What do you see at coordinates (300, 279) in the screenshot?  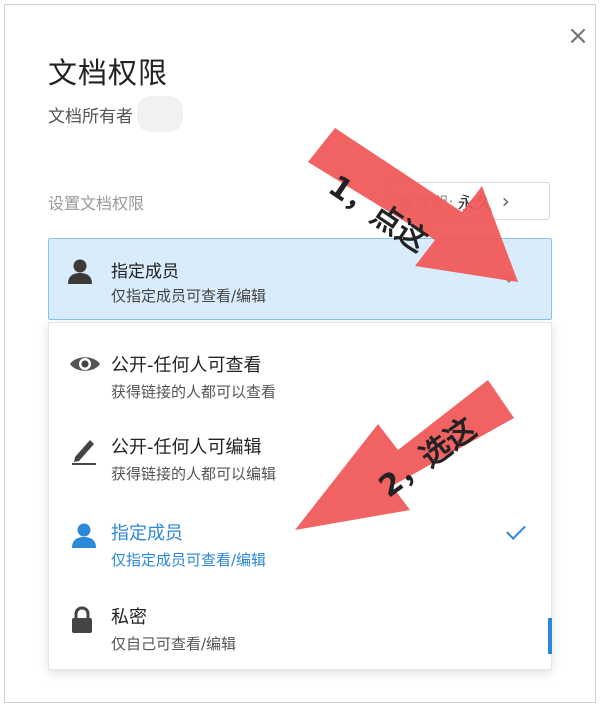 I see `permission-select: 指定成员 仅指定成员可查看/编辑` at bounding box center [300, 279].